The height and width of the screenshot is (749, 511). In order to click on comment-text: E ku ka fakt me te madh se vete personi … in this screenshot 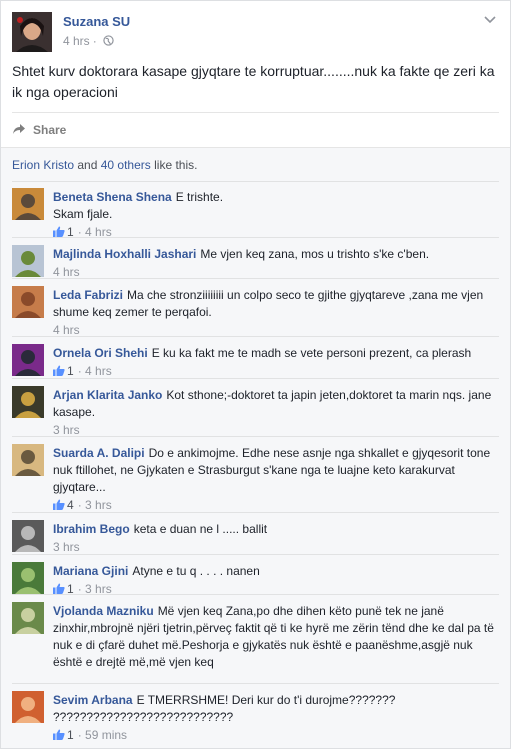, I will do `click(311, 353)`.